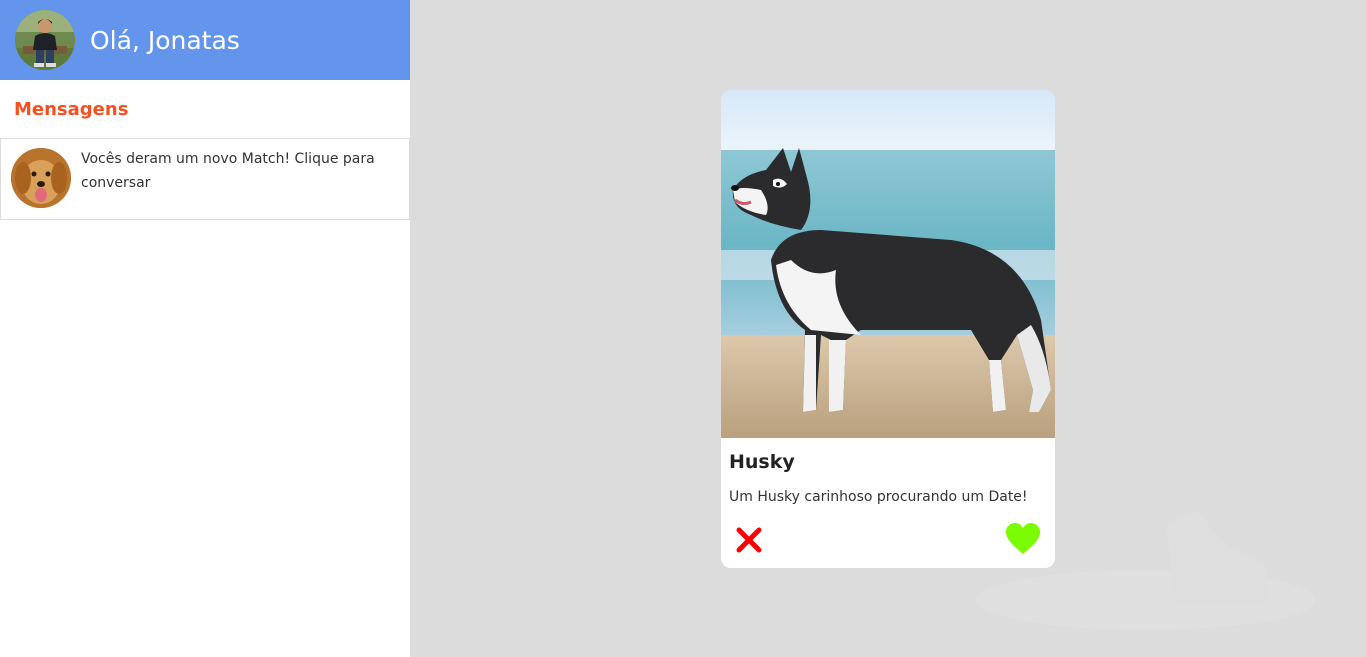  I want to click on heart-icon, so click(1023, 539).